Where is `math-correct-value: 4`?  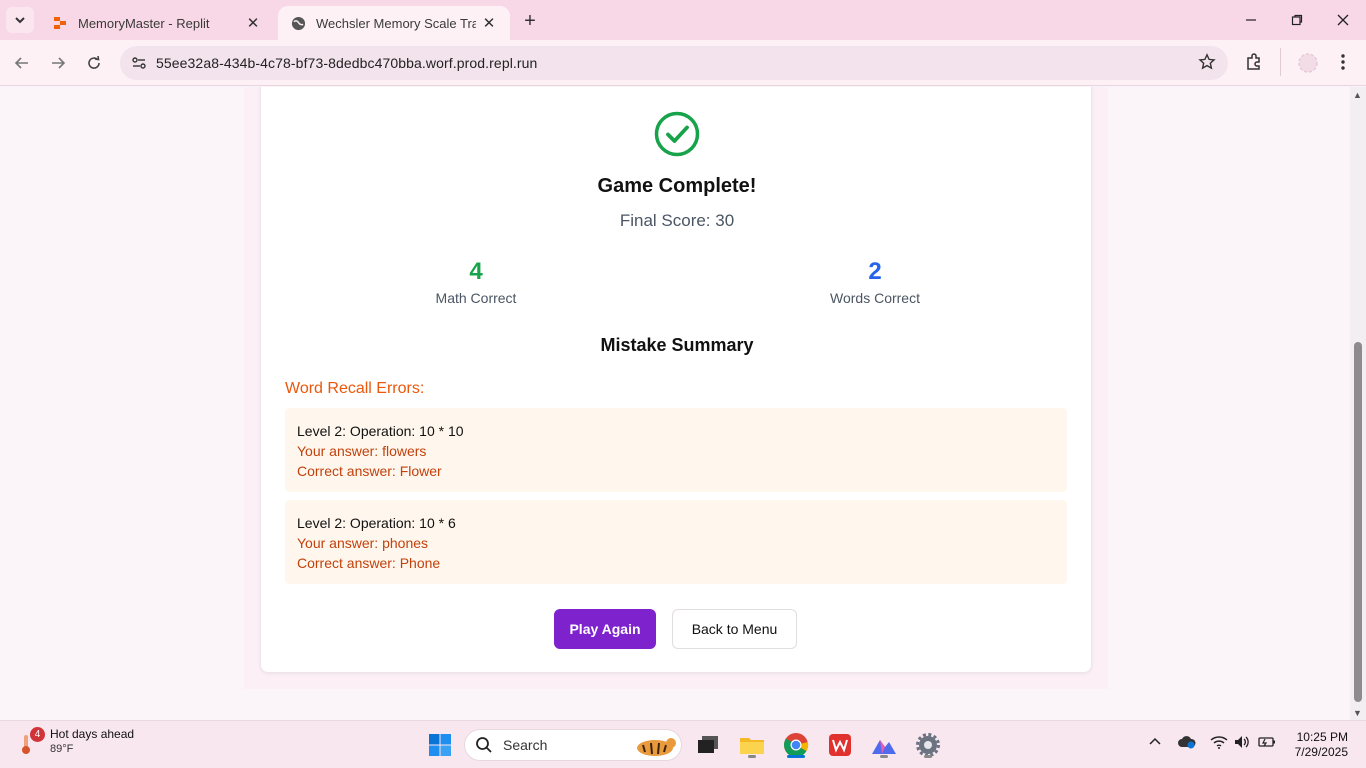
math-correct-value: 4 is located at coordinates (476, 271).